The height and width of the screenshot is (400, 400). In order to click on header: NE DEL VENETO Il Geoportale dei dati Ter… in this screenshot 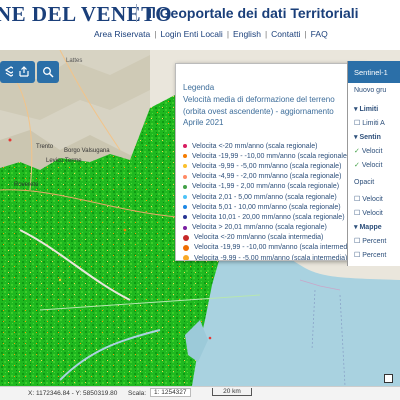, I will do `click(200, 25)`.